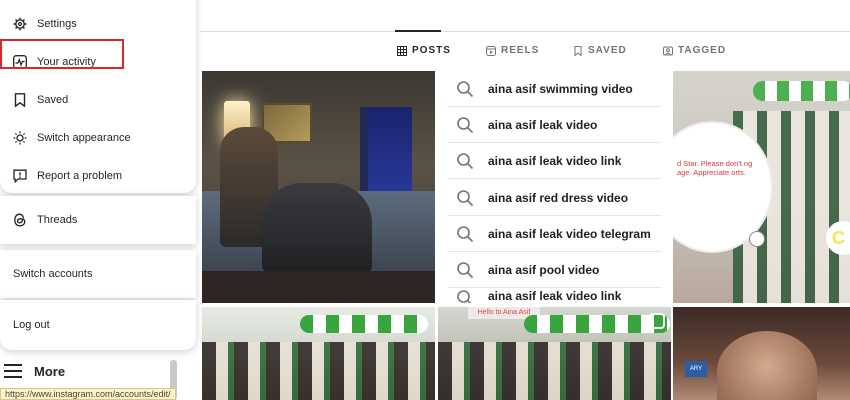  I want to click on tab-saved-label: SAVED, so click(607, 50).